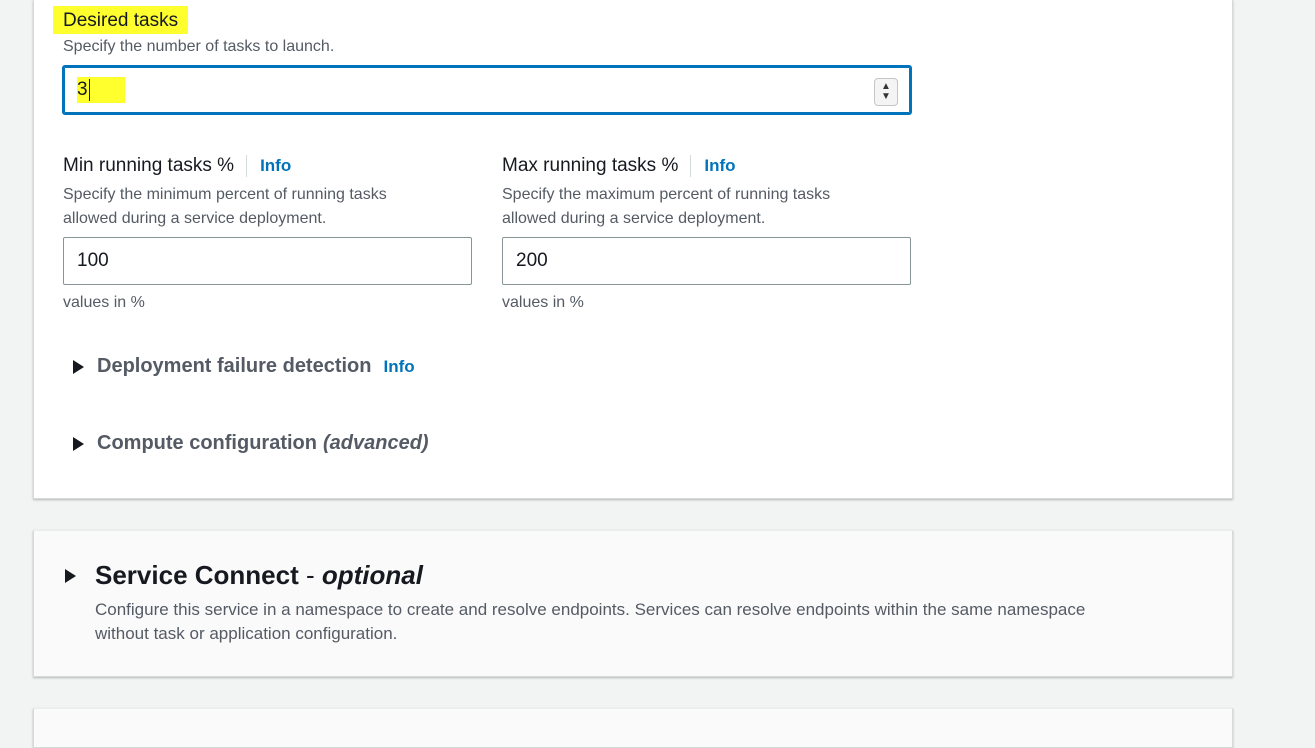  I want to click on max-running-label: Max running tasks %, so click(590, 165).